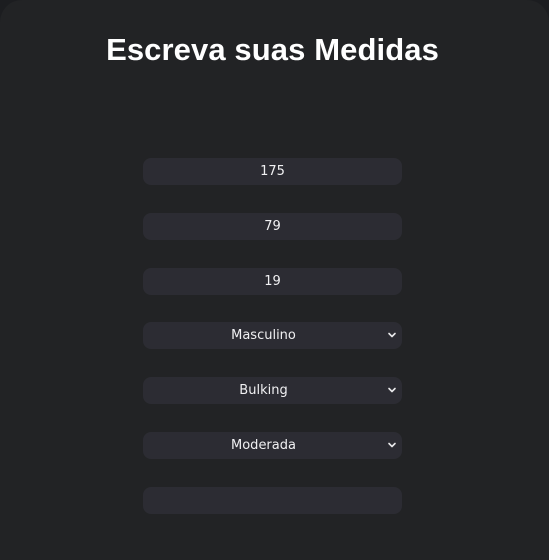 The image size is (549, 560). Describe the element at coordinates (263, 390) in the screenshot. I see `goal-select-value: Bulking` at that location.